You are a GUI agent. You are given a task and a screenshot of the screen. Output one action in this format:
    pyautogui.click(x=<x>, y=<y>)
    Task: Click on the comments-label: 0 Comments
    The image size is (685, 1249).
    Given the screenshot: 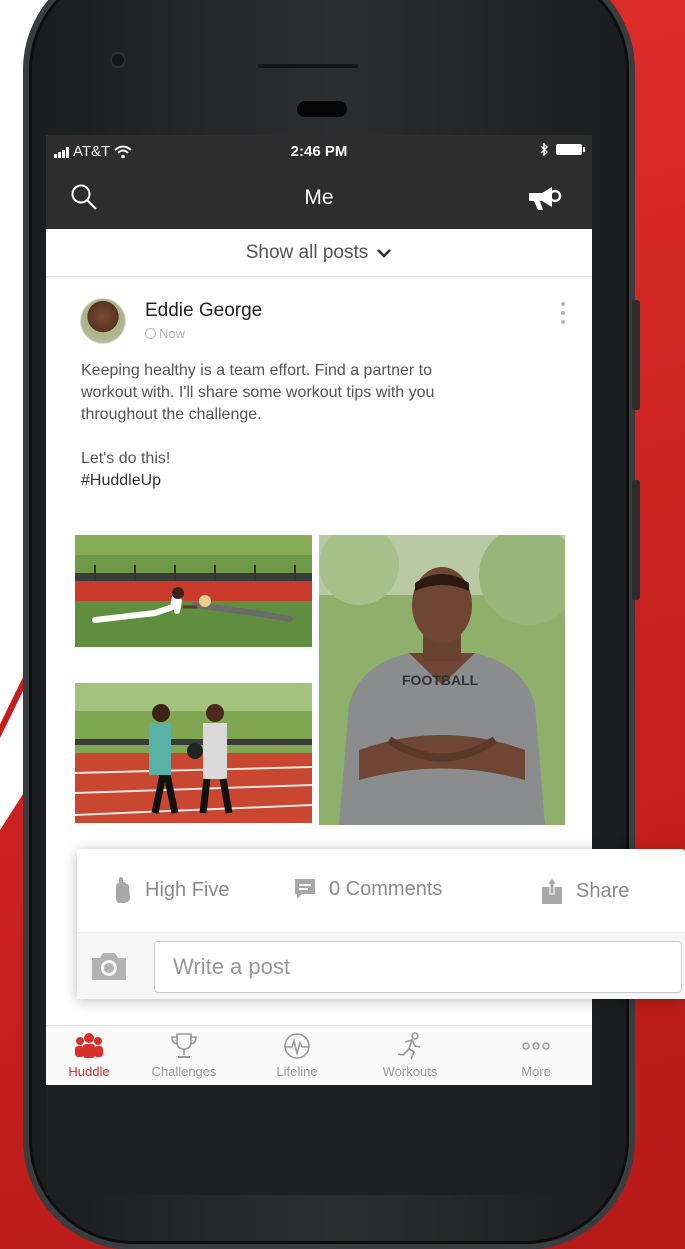 What is the action you would take?
    pyautogui.click(x=386, y=888)
    